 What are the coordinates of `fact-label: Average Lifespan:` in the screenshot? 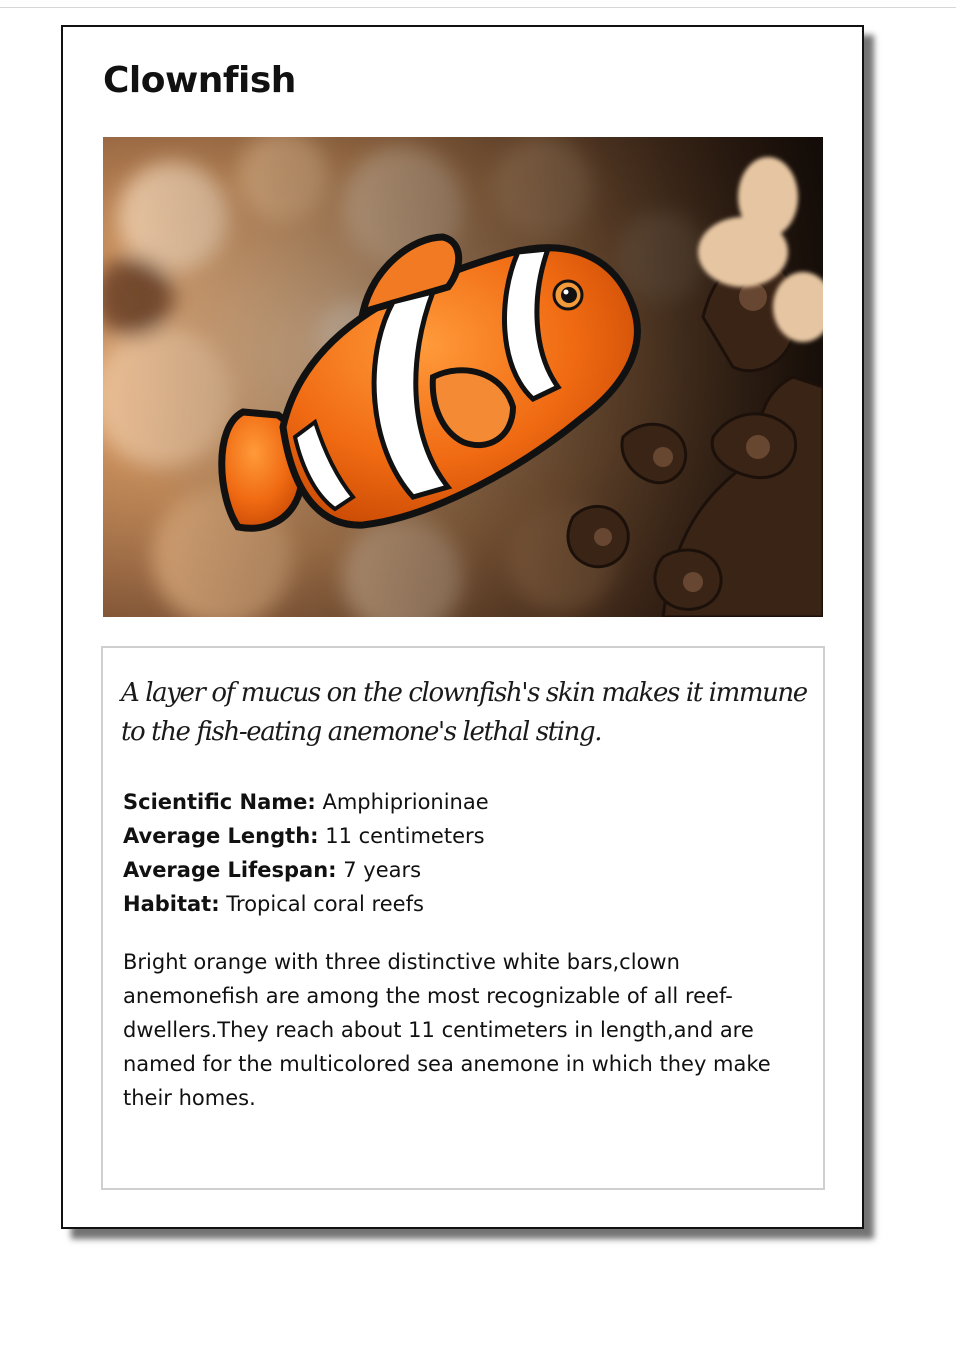 It's located at (230, 870).